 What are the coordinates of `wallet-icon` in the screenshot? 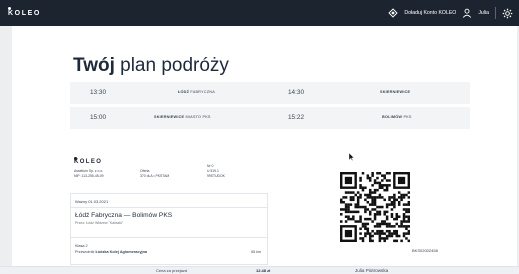 It's located at (393, 13).